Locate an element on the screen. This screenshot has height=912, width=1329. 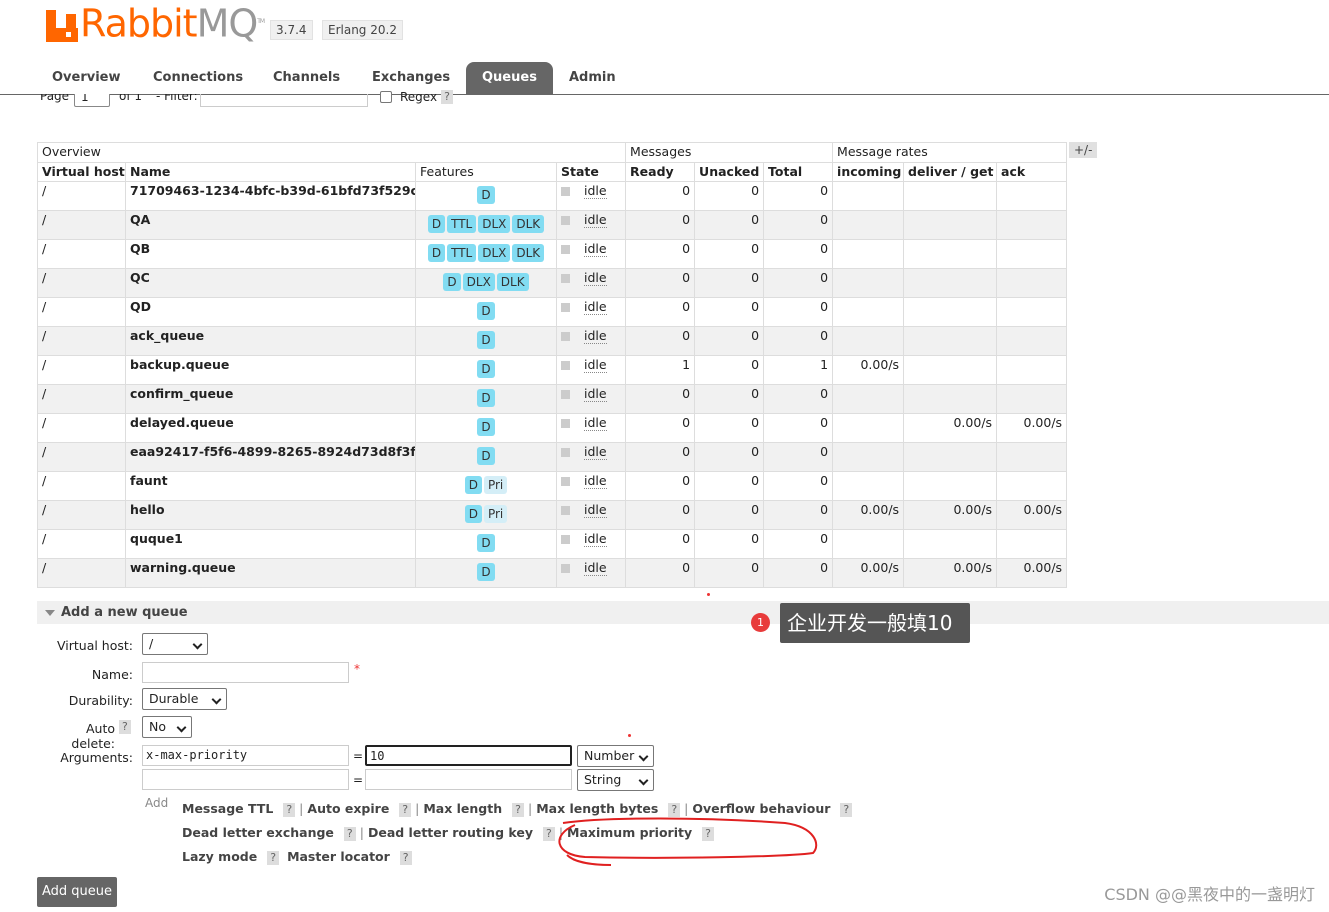
vhost-label: Virtual host: is located at coordinates (94, 645).